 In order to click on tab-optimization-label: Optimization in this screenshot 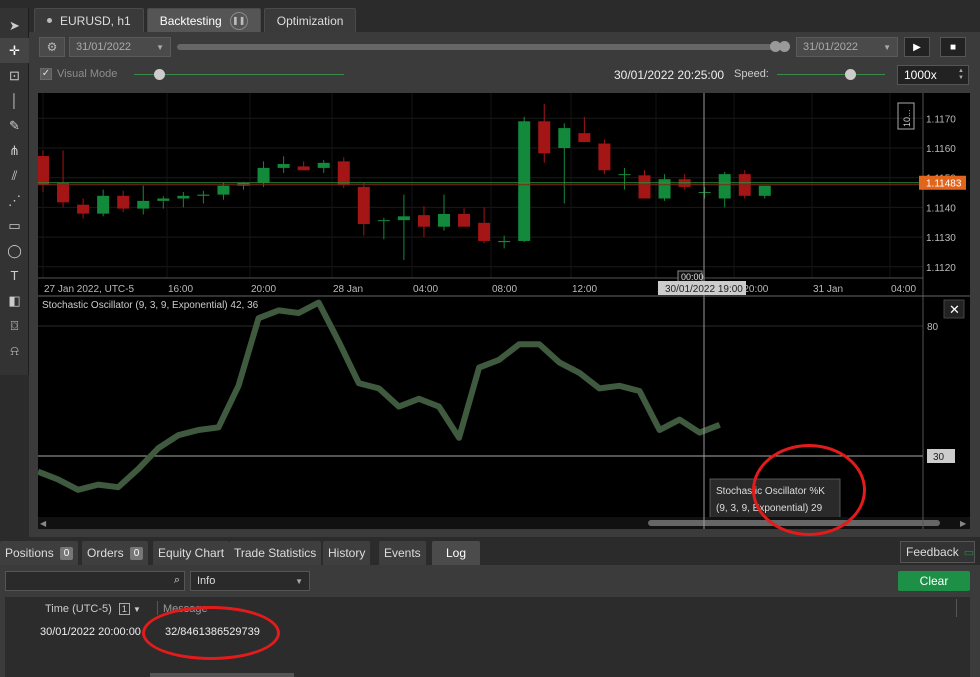, I will do `click(310, 20)`.